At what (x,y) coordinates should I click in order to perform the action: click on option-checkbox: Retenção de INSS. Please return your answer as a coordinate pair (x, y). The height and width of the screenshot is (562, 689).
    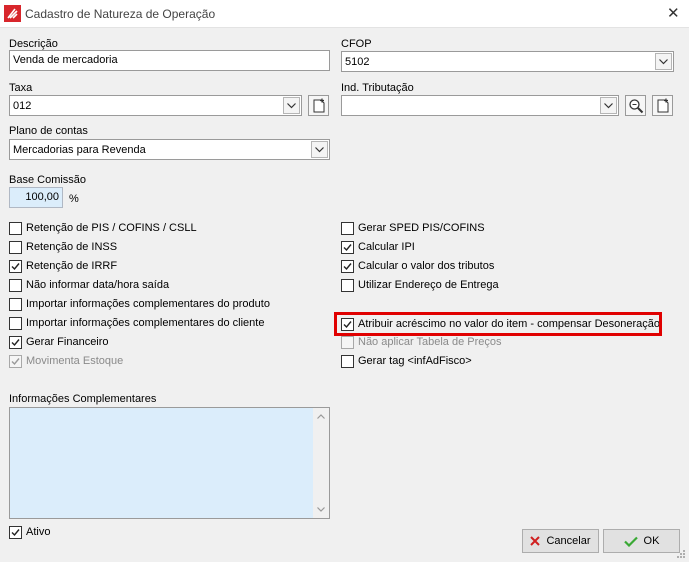
    Looking at the image, I should click on (63, 247).